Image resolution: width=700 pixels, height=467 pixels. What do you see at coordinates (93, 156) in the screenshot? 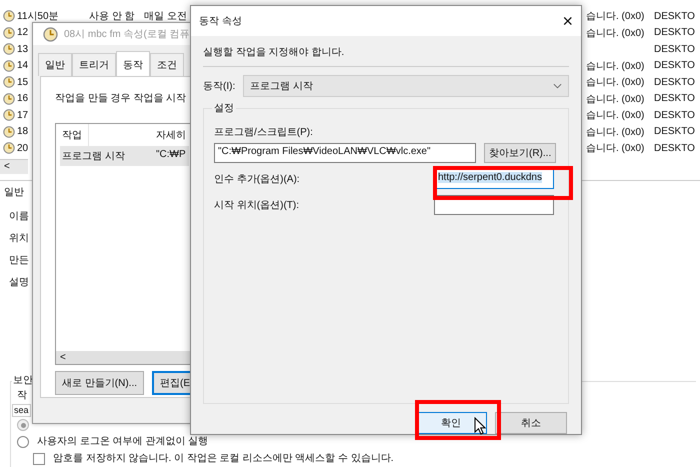
I see `table-cell-text: 프로그램 시작` at bounding box center [93, 156].